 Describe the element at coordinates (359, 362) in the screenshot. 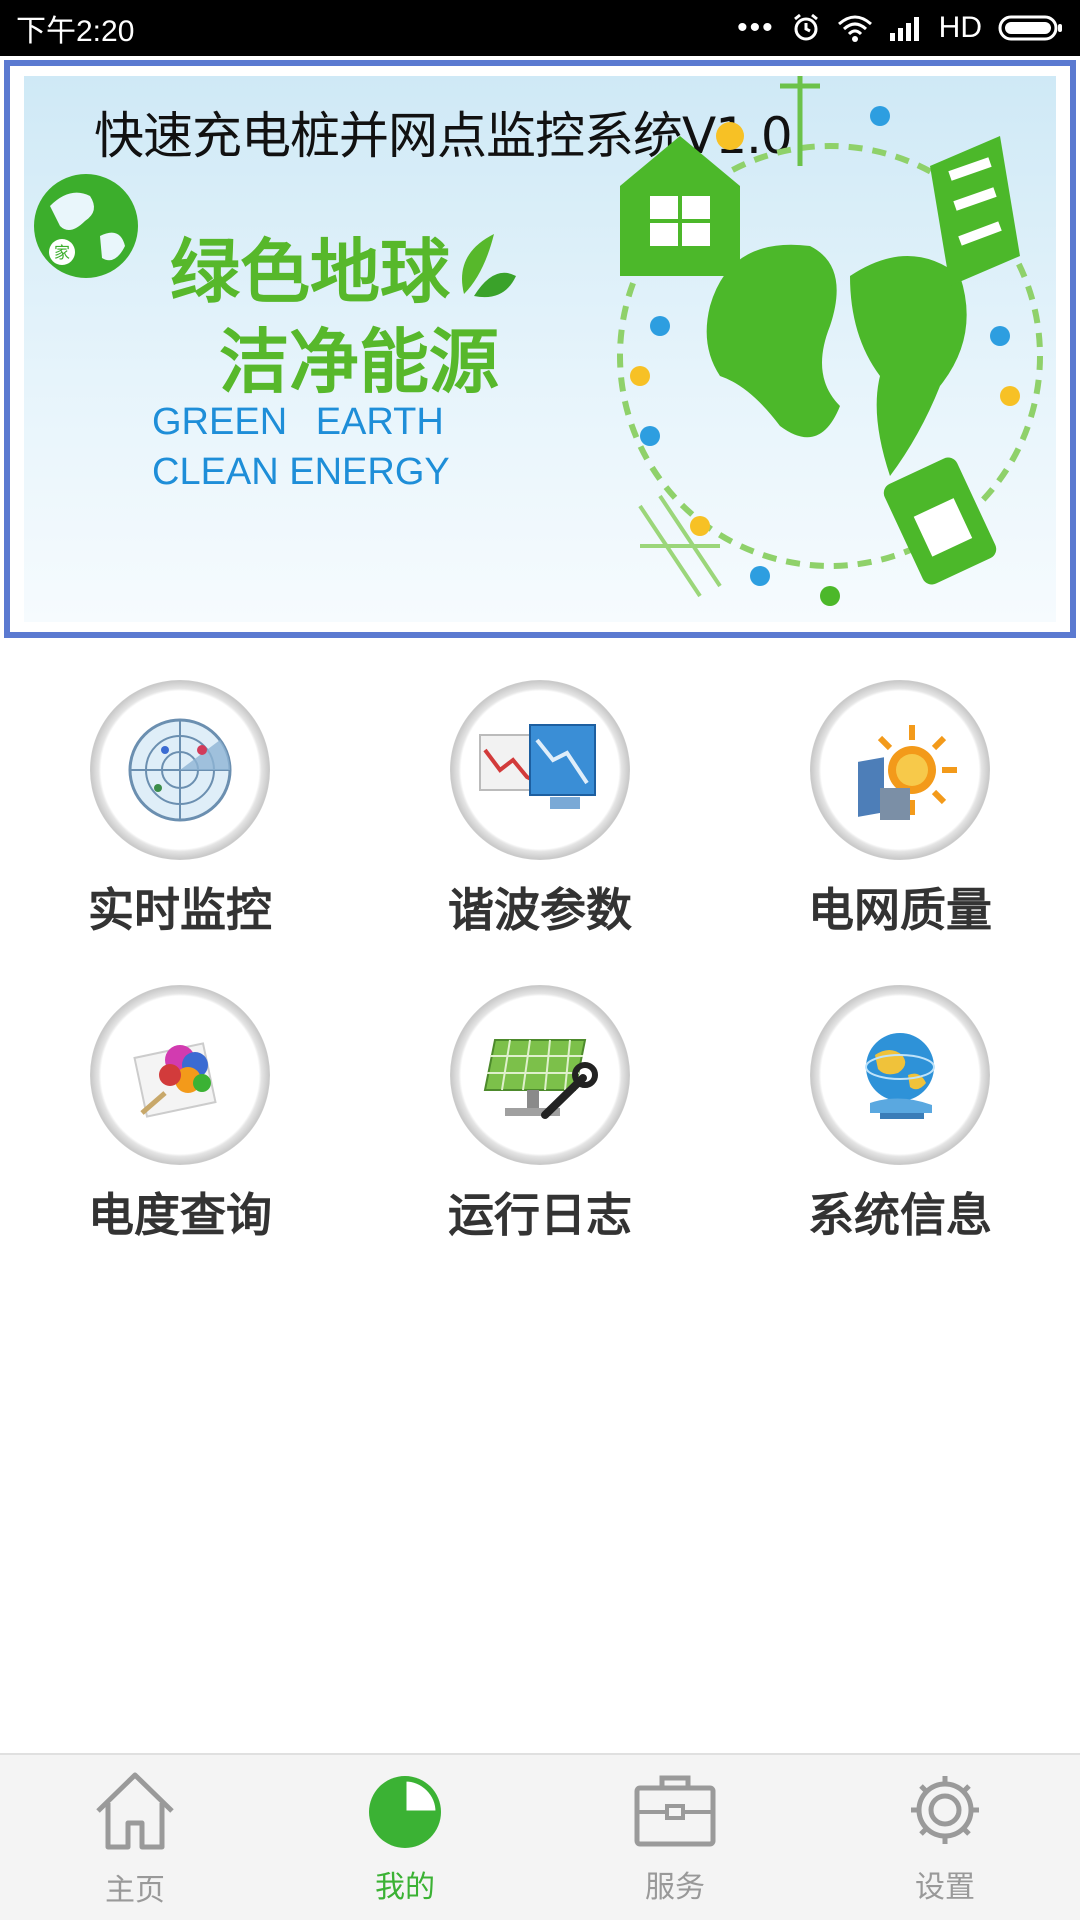

I see `slogan-line-2: 洁净能源` at that location.